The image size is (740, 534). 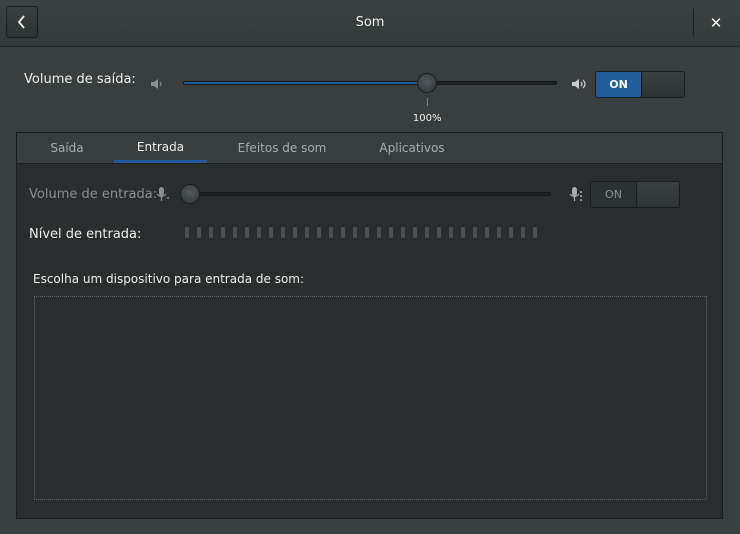 What do you see at coordinates (80, 79) in the screenshot?
I see `output-volume-label: Volume de saída:` at bounding box center [80, 79].